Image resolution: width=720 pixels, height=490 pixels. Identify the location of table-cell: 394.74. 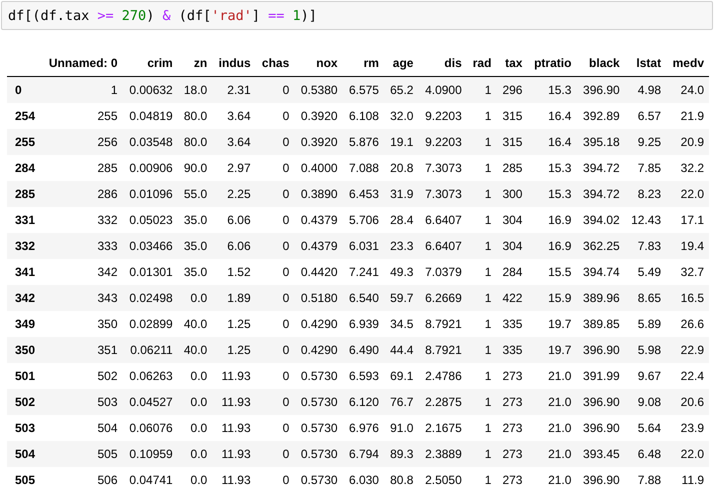
(600, 272).